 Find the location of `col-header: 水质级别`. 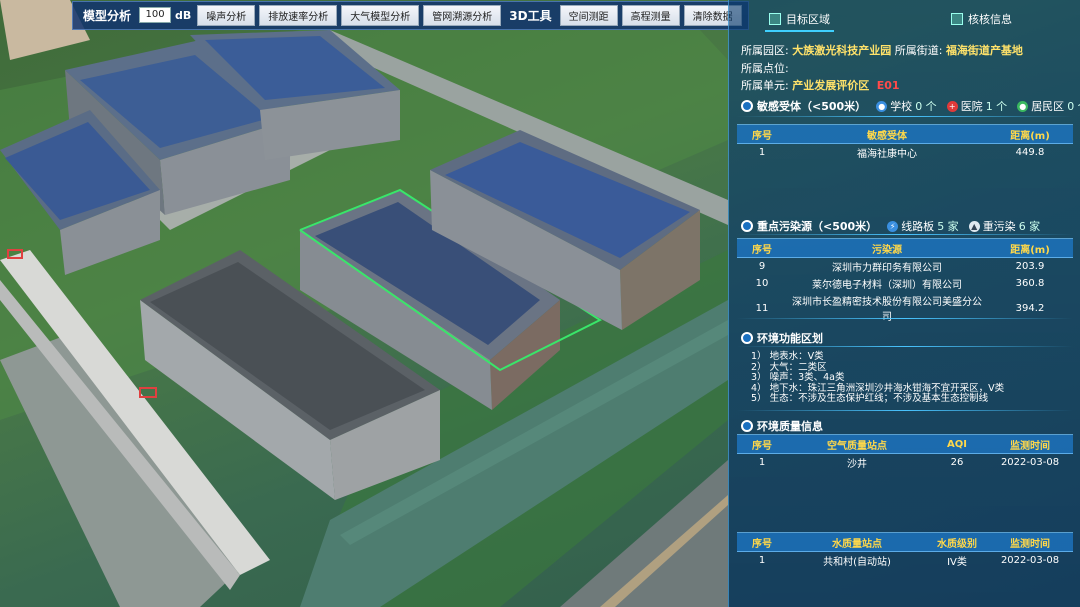

col-header: 水质级别 is located at coordinates (957, 542).